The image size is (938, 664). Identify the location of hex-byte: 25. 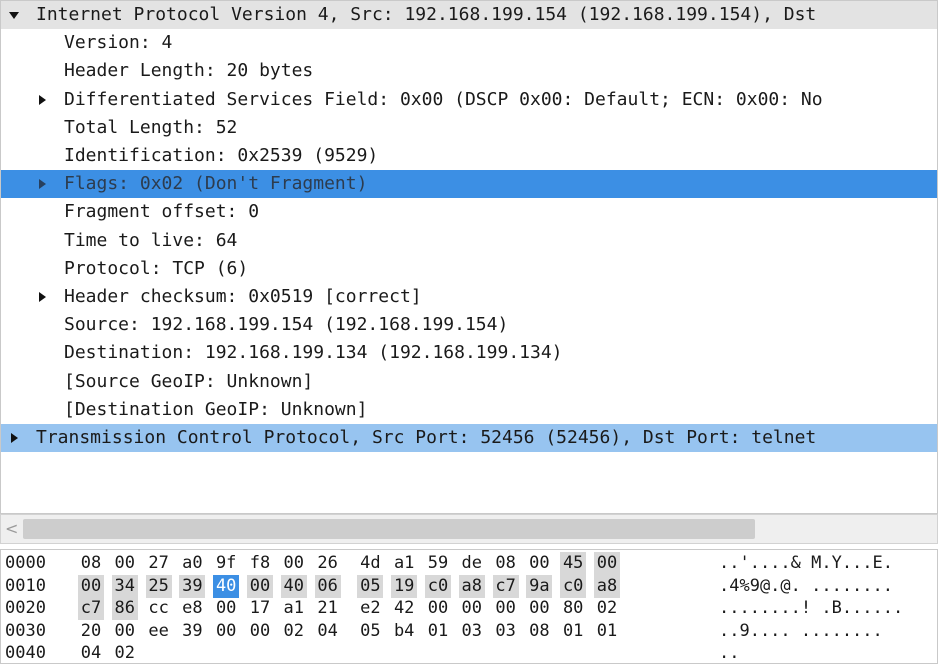
(158, 586).